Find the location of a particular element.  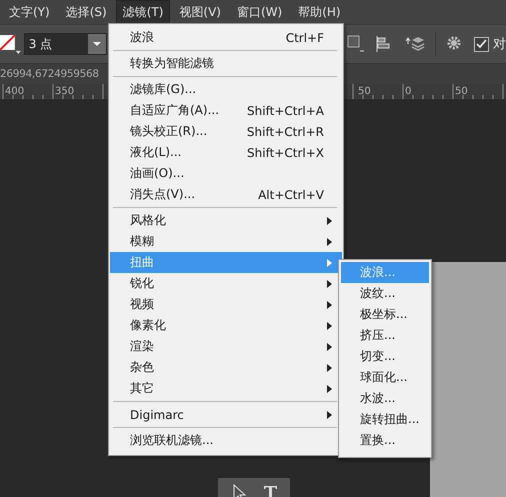

menu-item: 镜头校正(R)... Shift+Ctrl+R is located at coordinates (226, 131).